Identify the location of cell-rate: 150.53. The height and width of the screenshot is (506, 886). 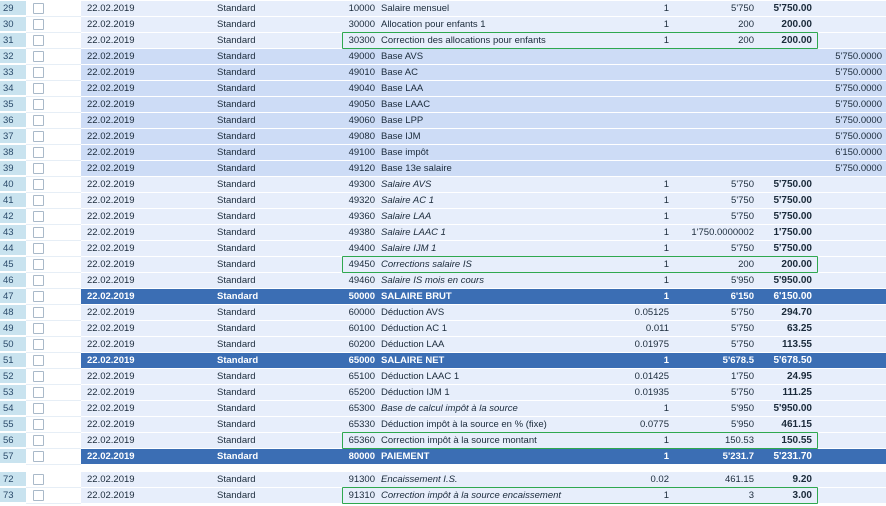
(739, 440).